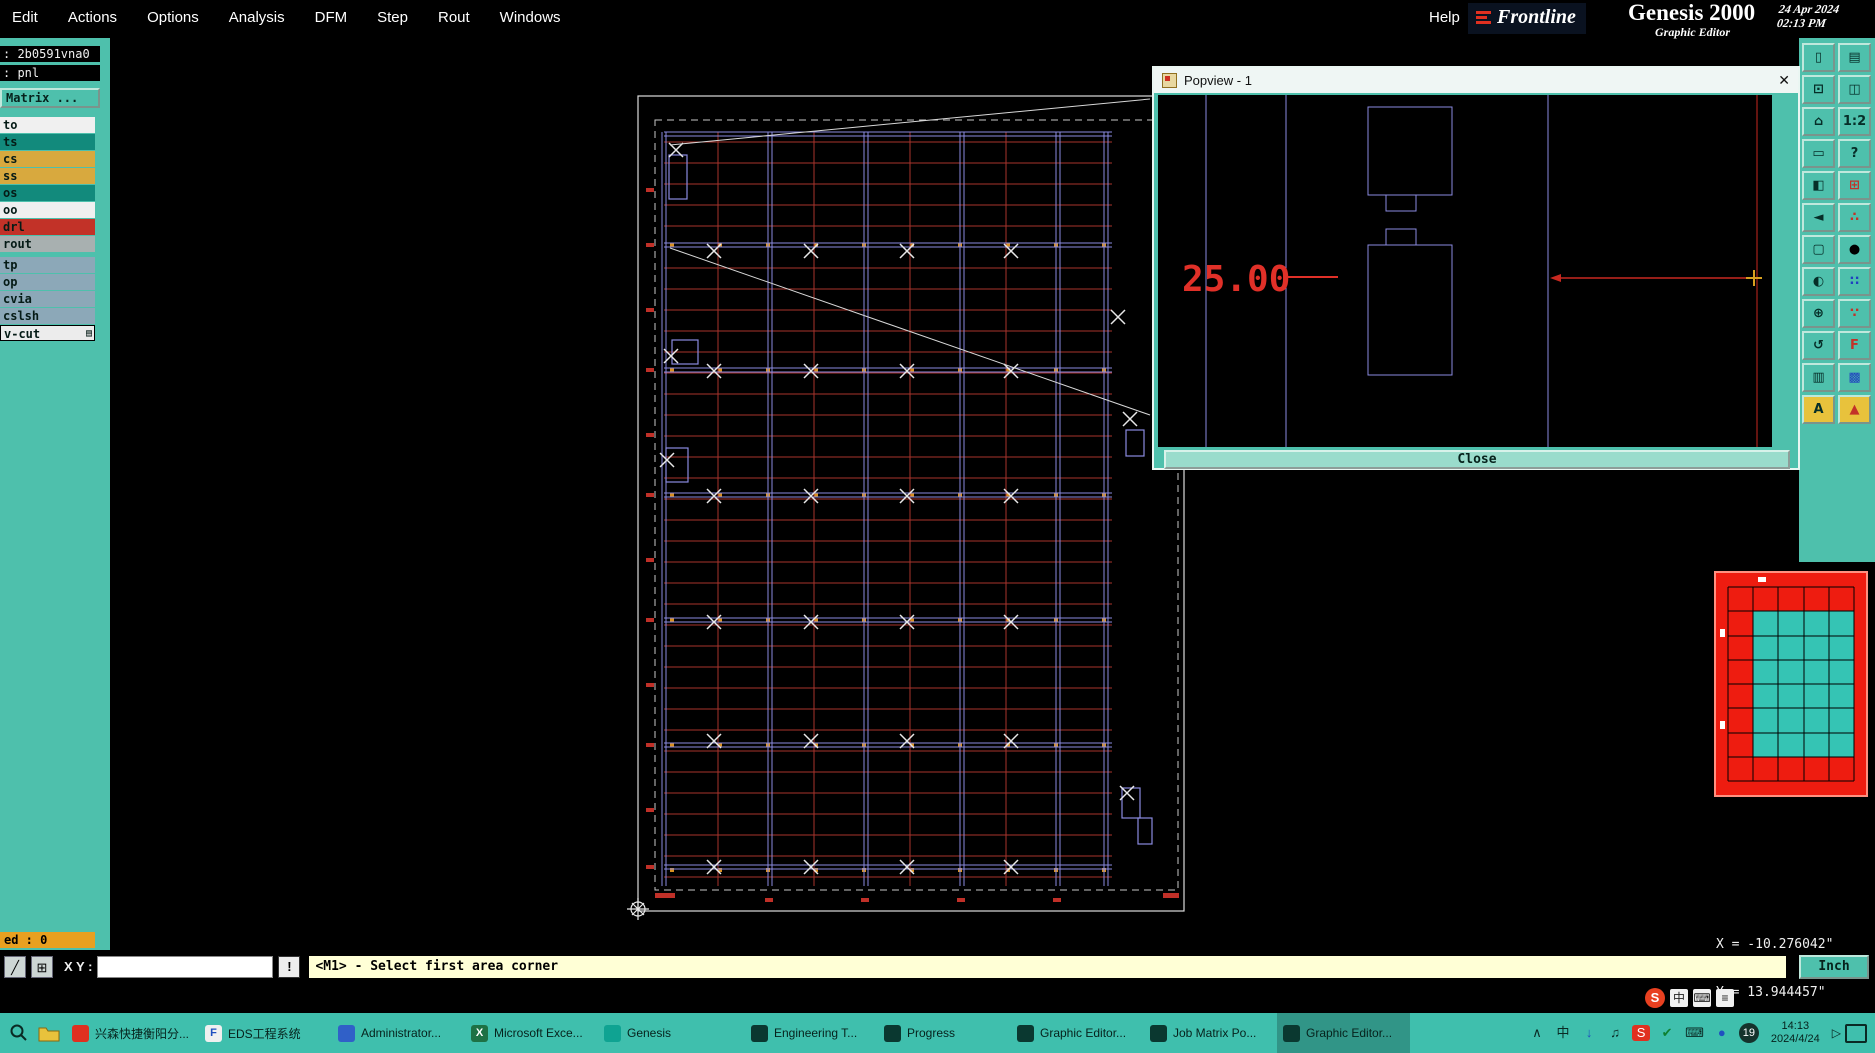 The image size is (1875, 1053). What do you see at coordinates (257, 17) in the screenshot?
I see `menu-item: Analysis` at bounding box center [257, 17].